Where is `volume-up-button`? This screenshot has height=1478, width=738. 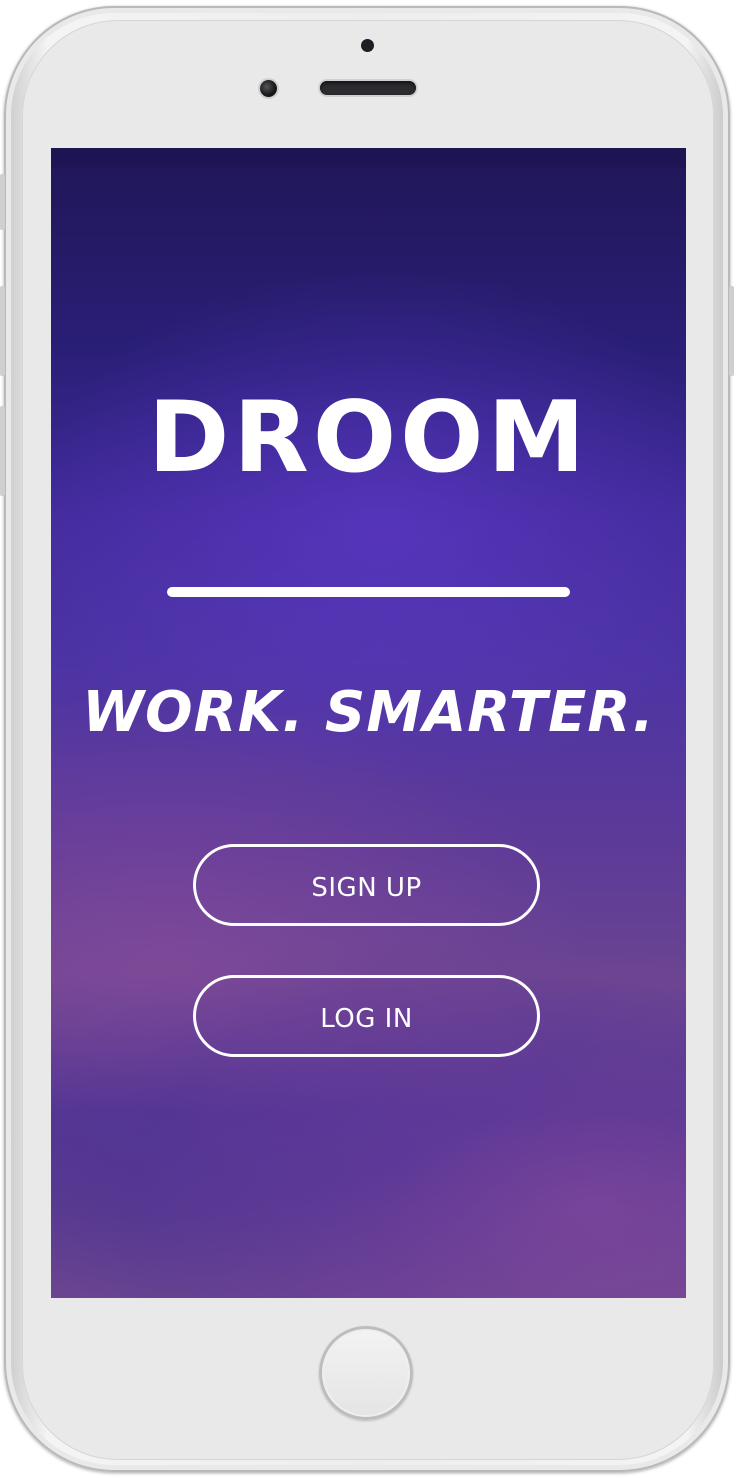 volume-up-button is located at coordinates (2, 331).